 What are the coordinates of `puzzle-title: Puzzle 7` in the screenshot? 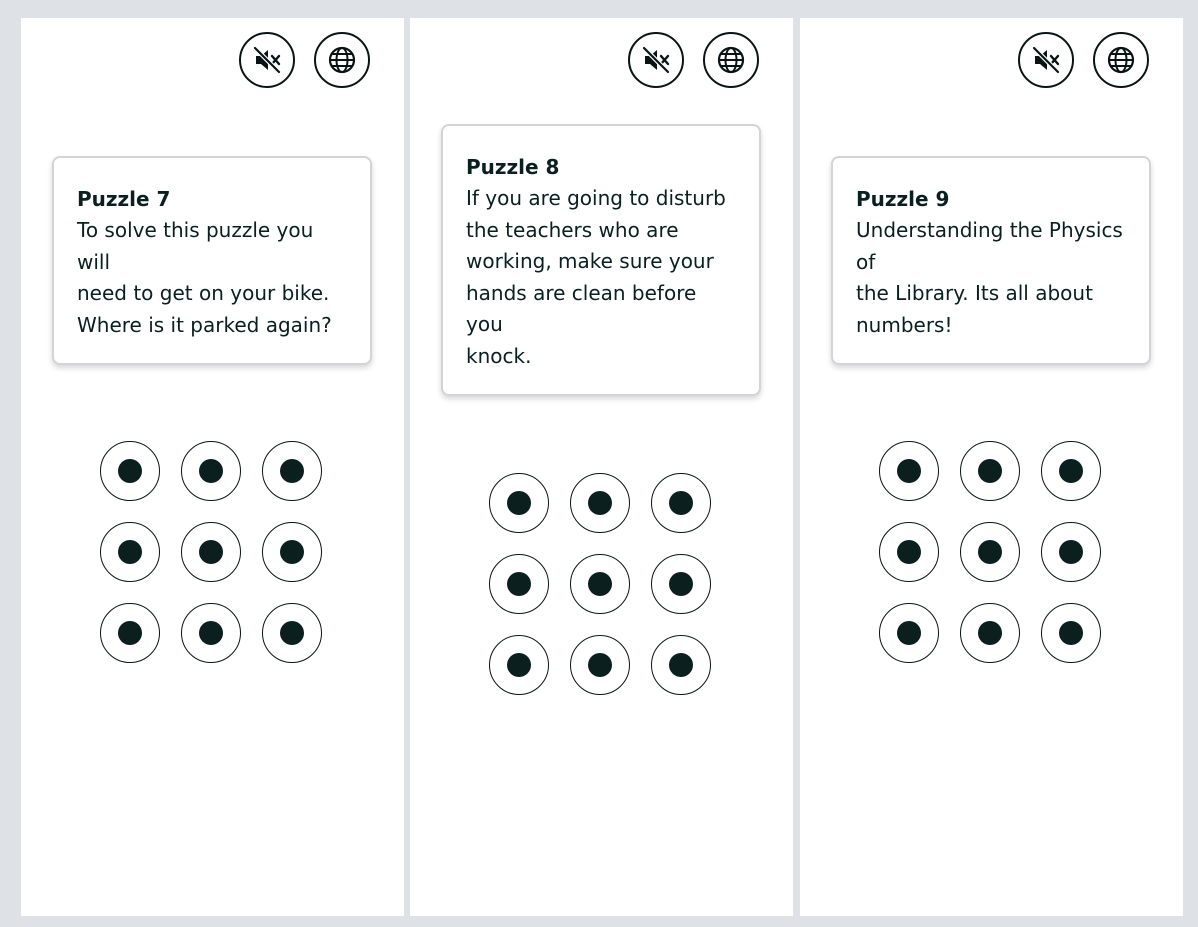 It's located at (124, 199).